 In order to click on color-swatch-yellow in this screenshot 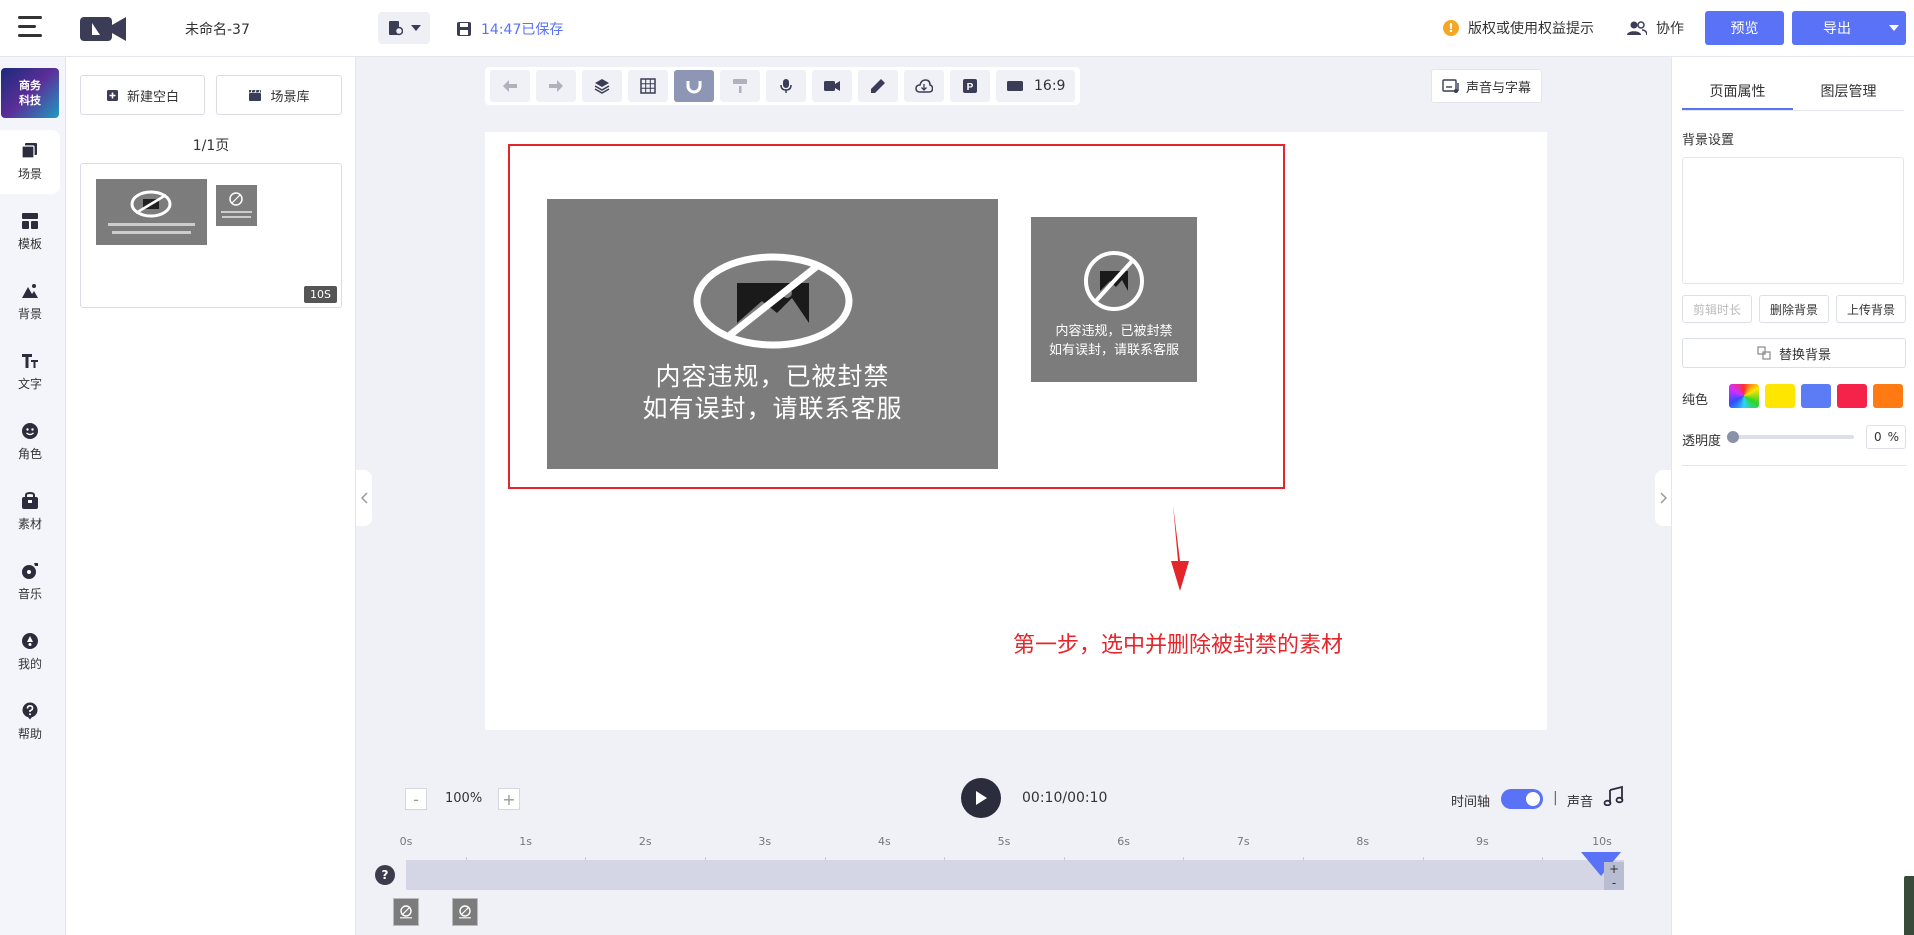, I will do `click(1780, 396)`.